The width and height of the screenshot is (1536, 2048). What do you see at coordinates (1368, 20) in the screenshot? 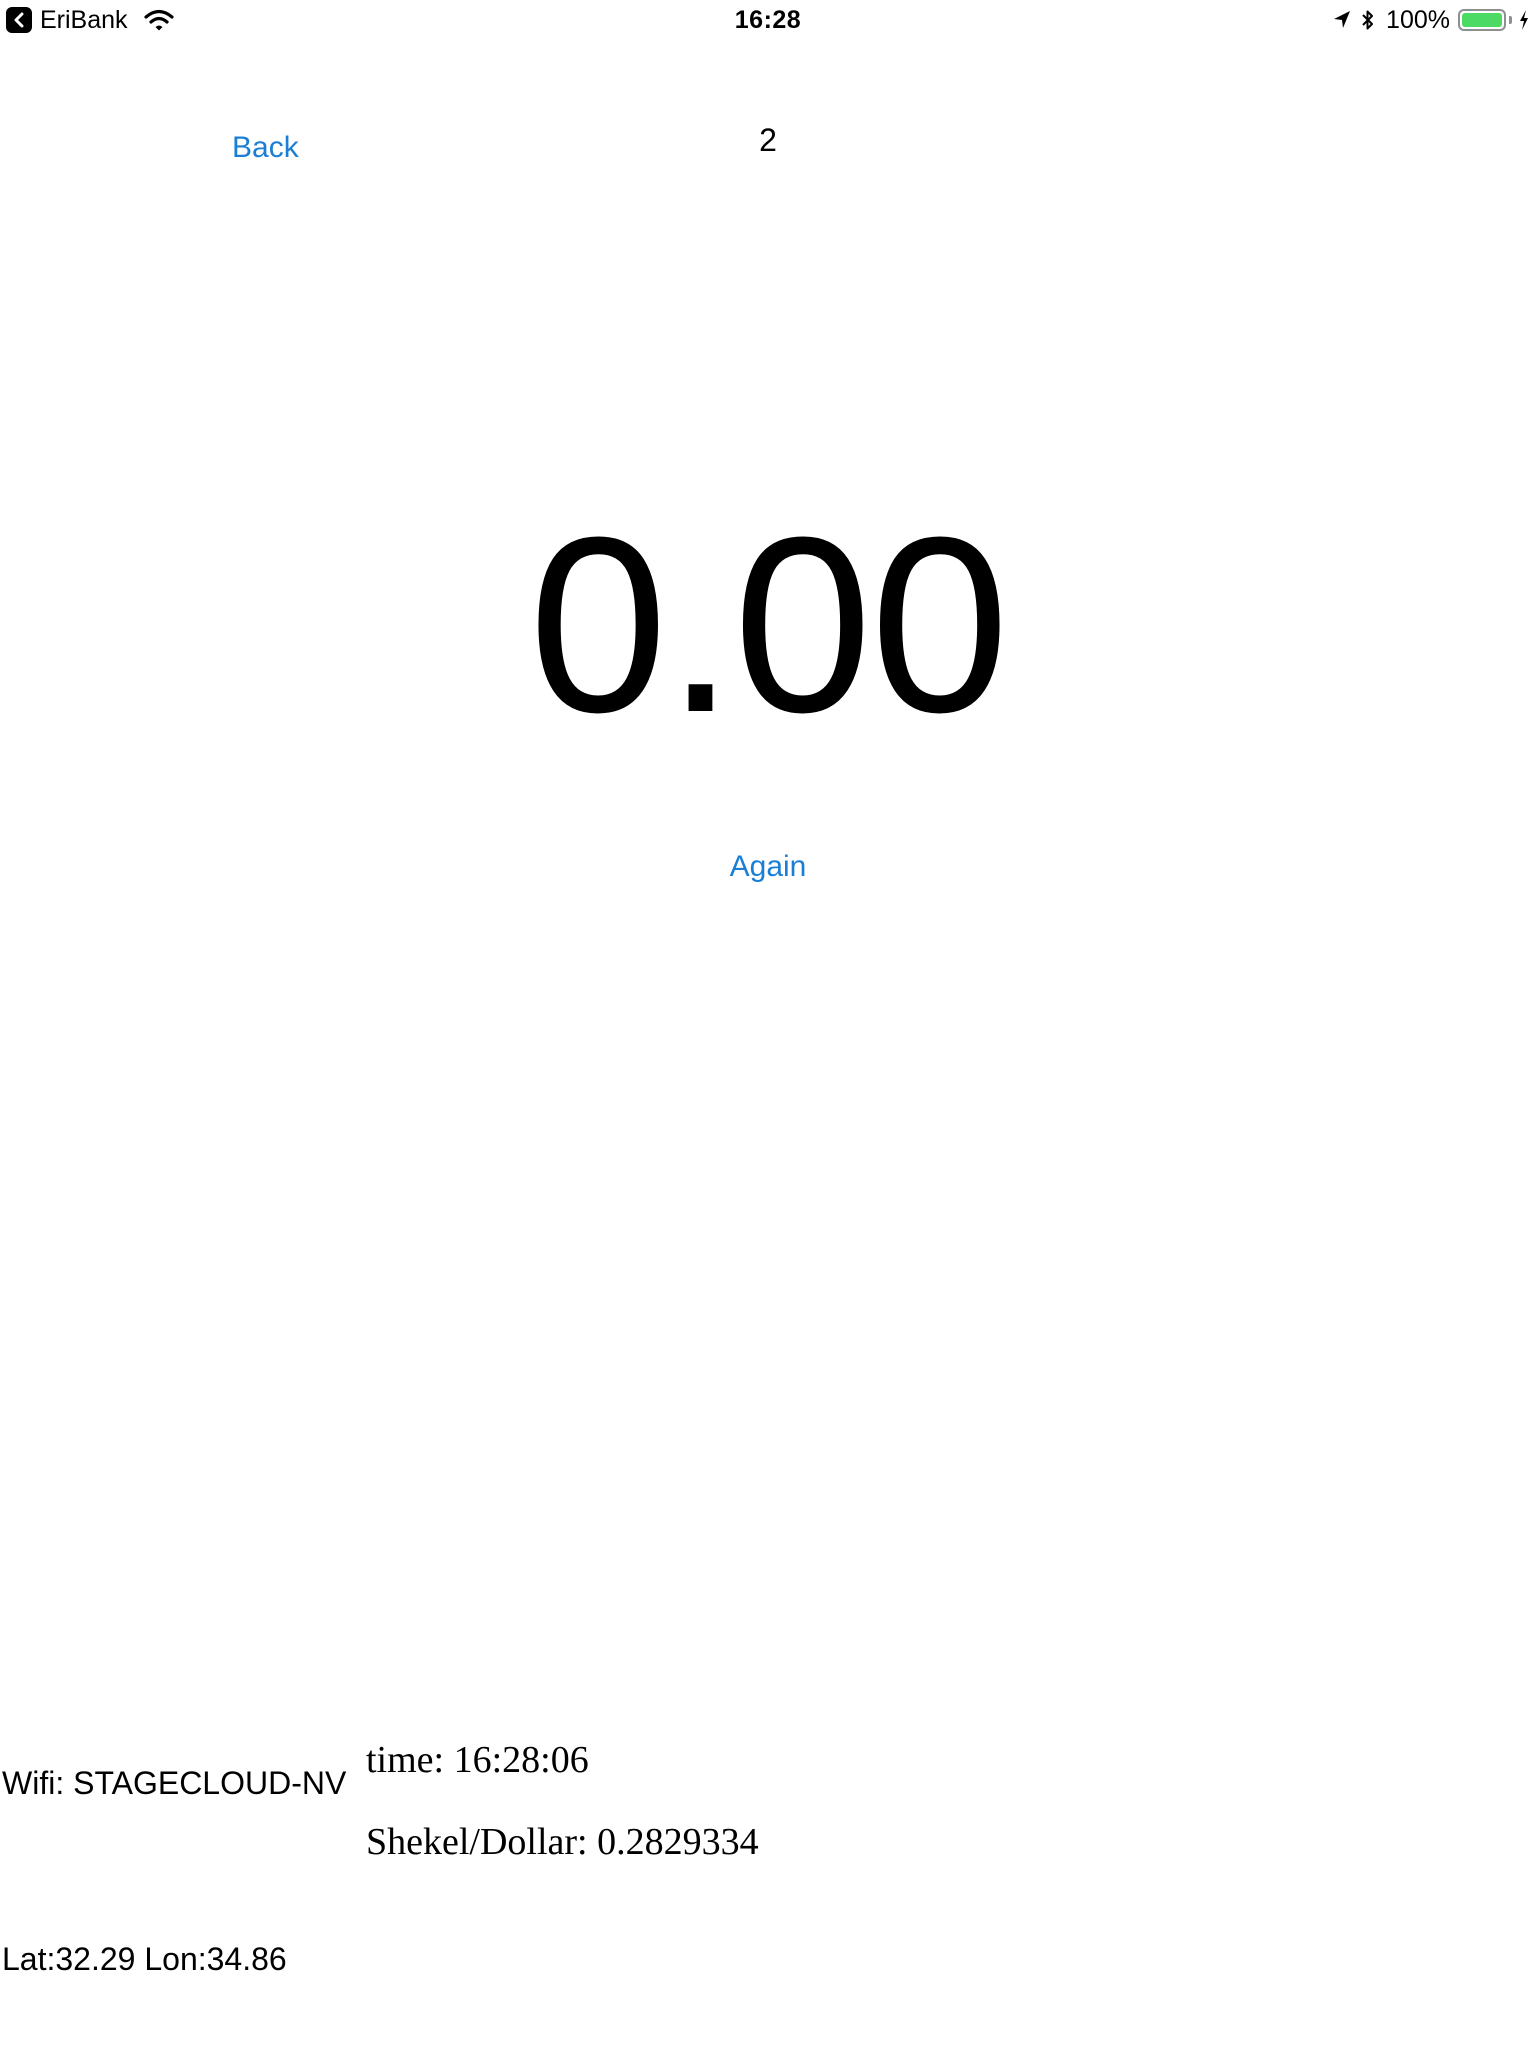
I see `bluetooth-icon` at bounding box center [1368, 20].